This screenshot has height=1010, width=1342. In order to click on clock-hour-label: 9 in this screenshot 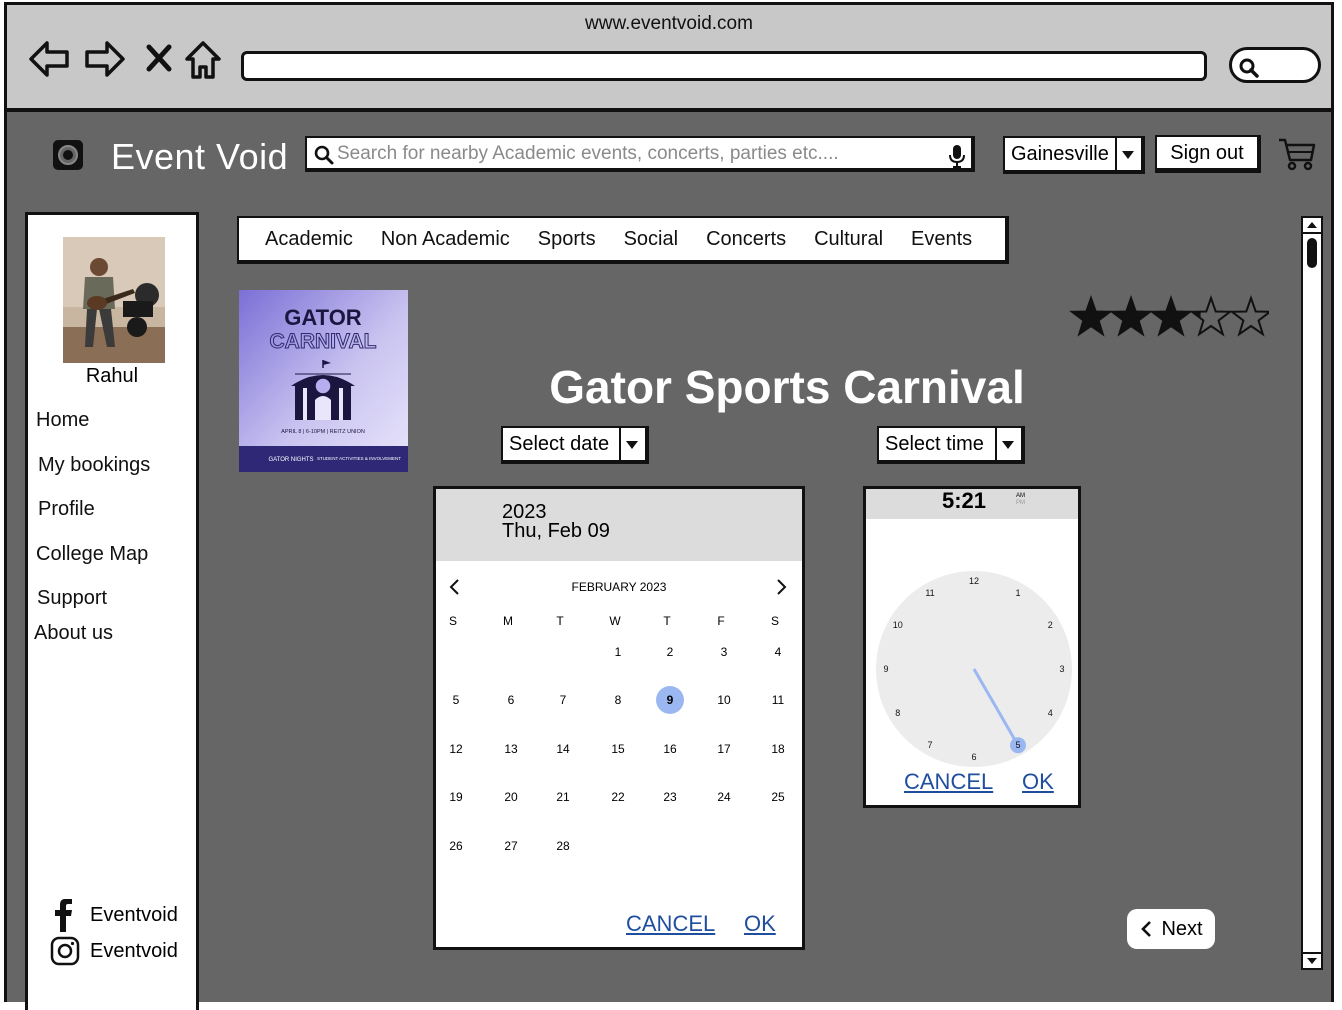, I will do `click(885, 669)`.